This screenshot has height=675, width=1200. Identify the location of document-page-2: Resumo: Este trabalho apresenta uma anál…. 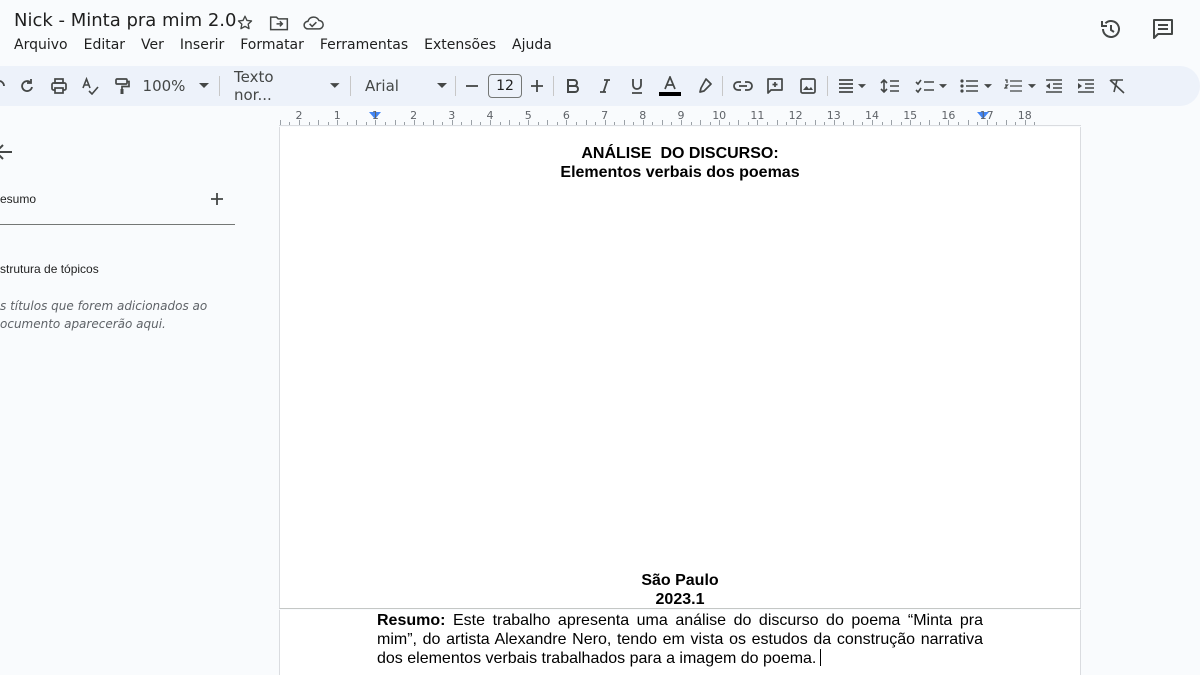
(680, 642).